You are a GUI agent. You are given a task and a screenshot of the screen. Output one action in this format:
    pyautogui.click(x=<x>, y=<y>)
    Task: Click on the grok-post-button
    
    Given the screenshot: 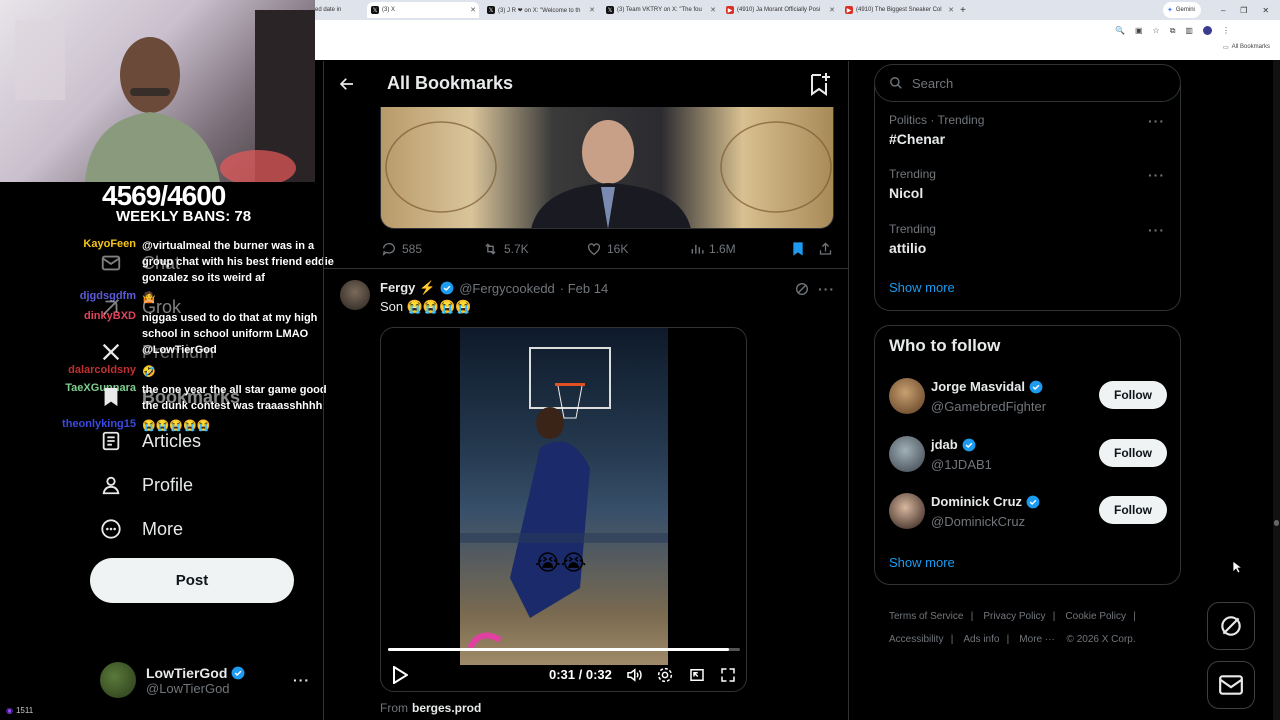 What is the action you would take?
    pyautogui.click(x=802, y=291)
    